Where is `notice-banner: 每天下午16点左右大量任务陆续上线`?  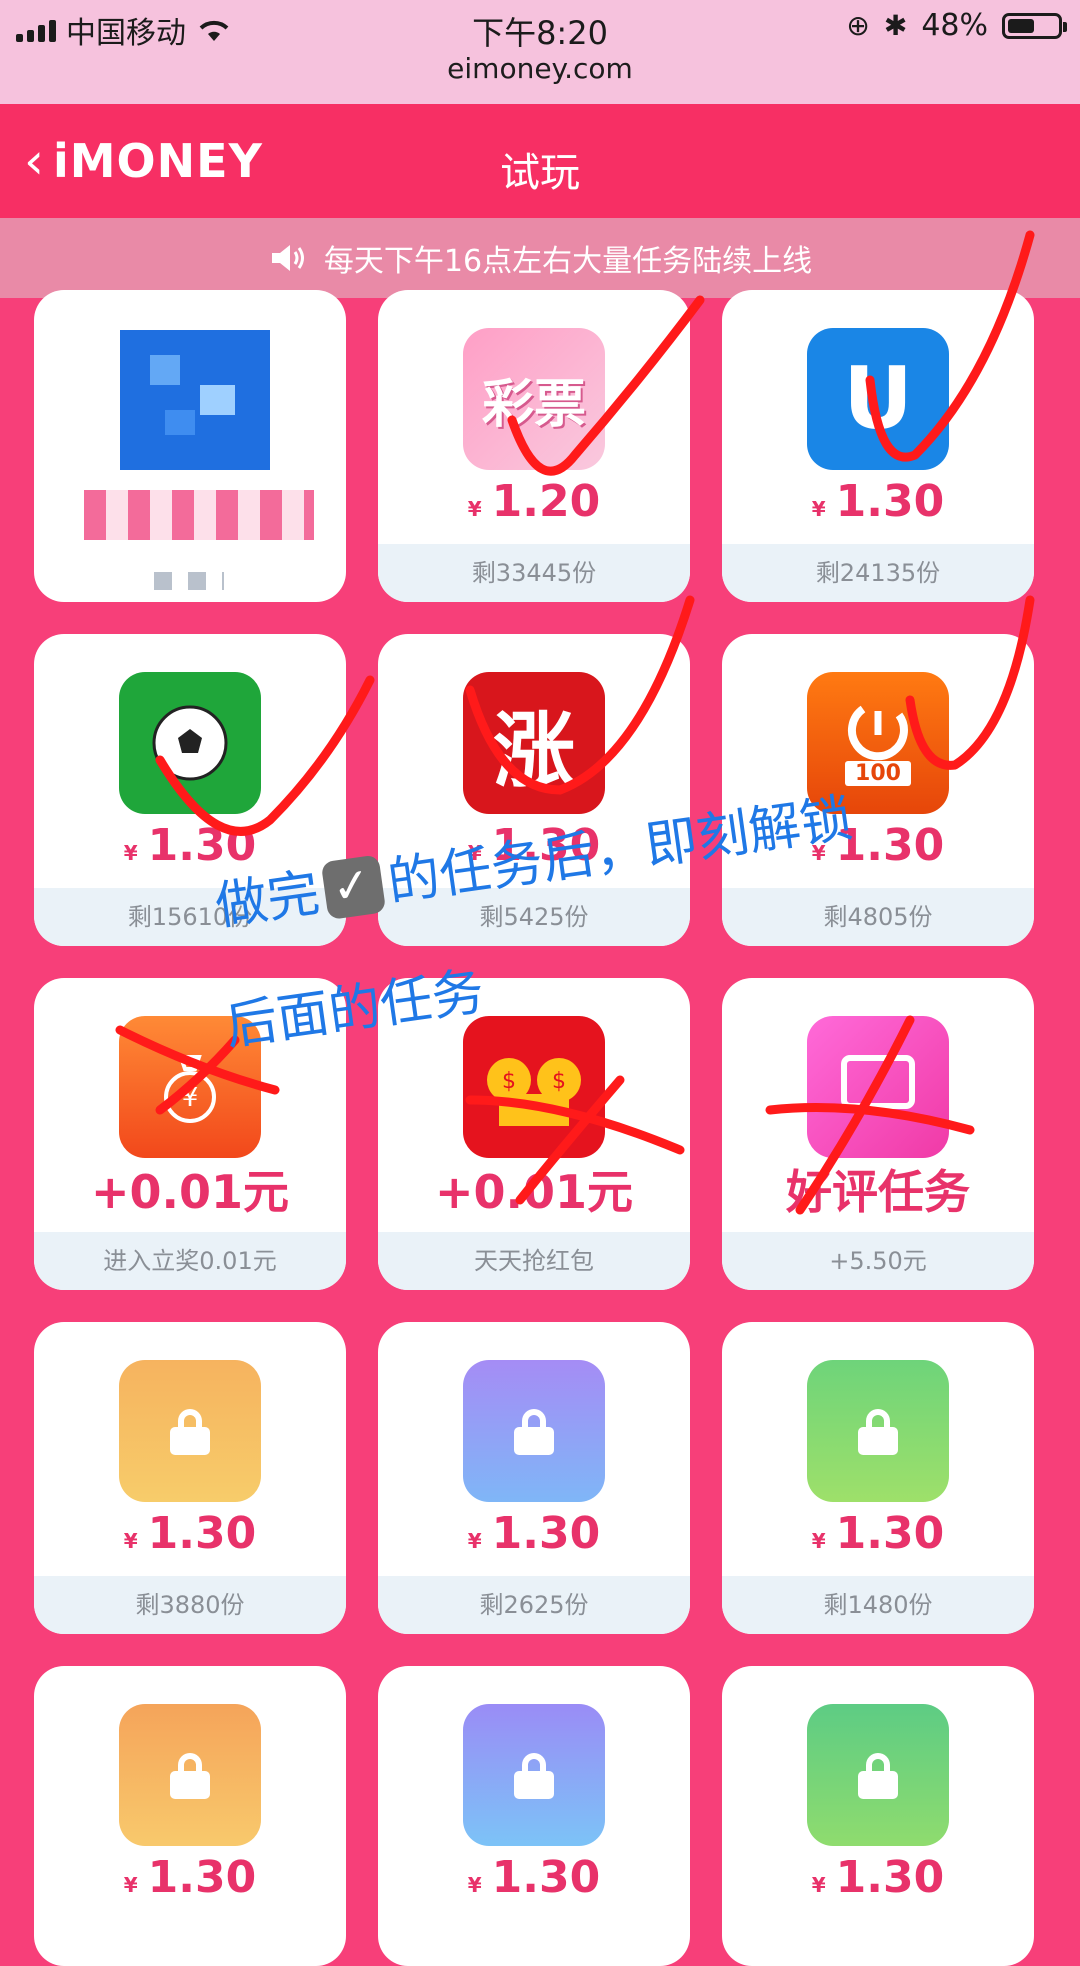 notice-banner: 每天下午16点左右大量任务陆续上线 is located at coordinates (540, 258).